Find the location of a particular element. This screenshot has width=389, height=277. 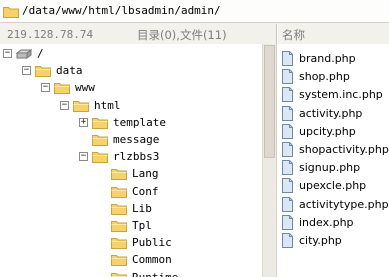

file-name: city.php is located at coordinates (320, 240).